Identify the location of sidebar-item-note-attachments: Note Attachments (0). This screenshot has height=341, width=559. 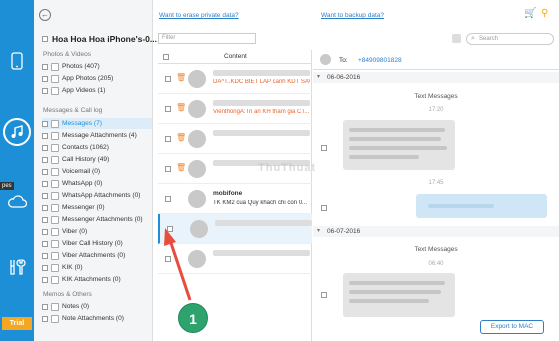
(97, 318).